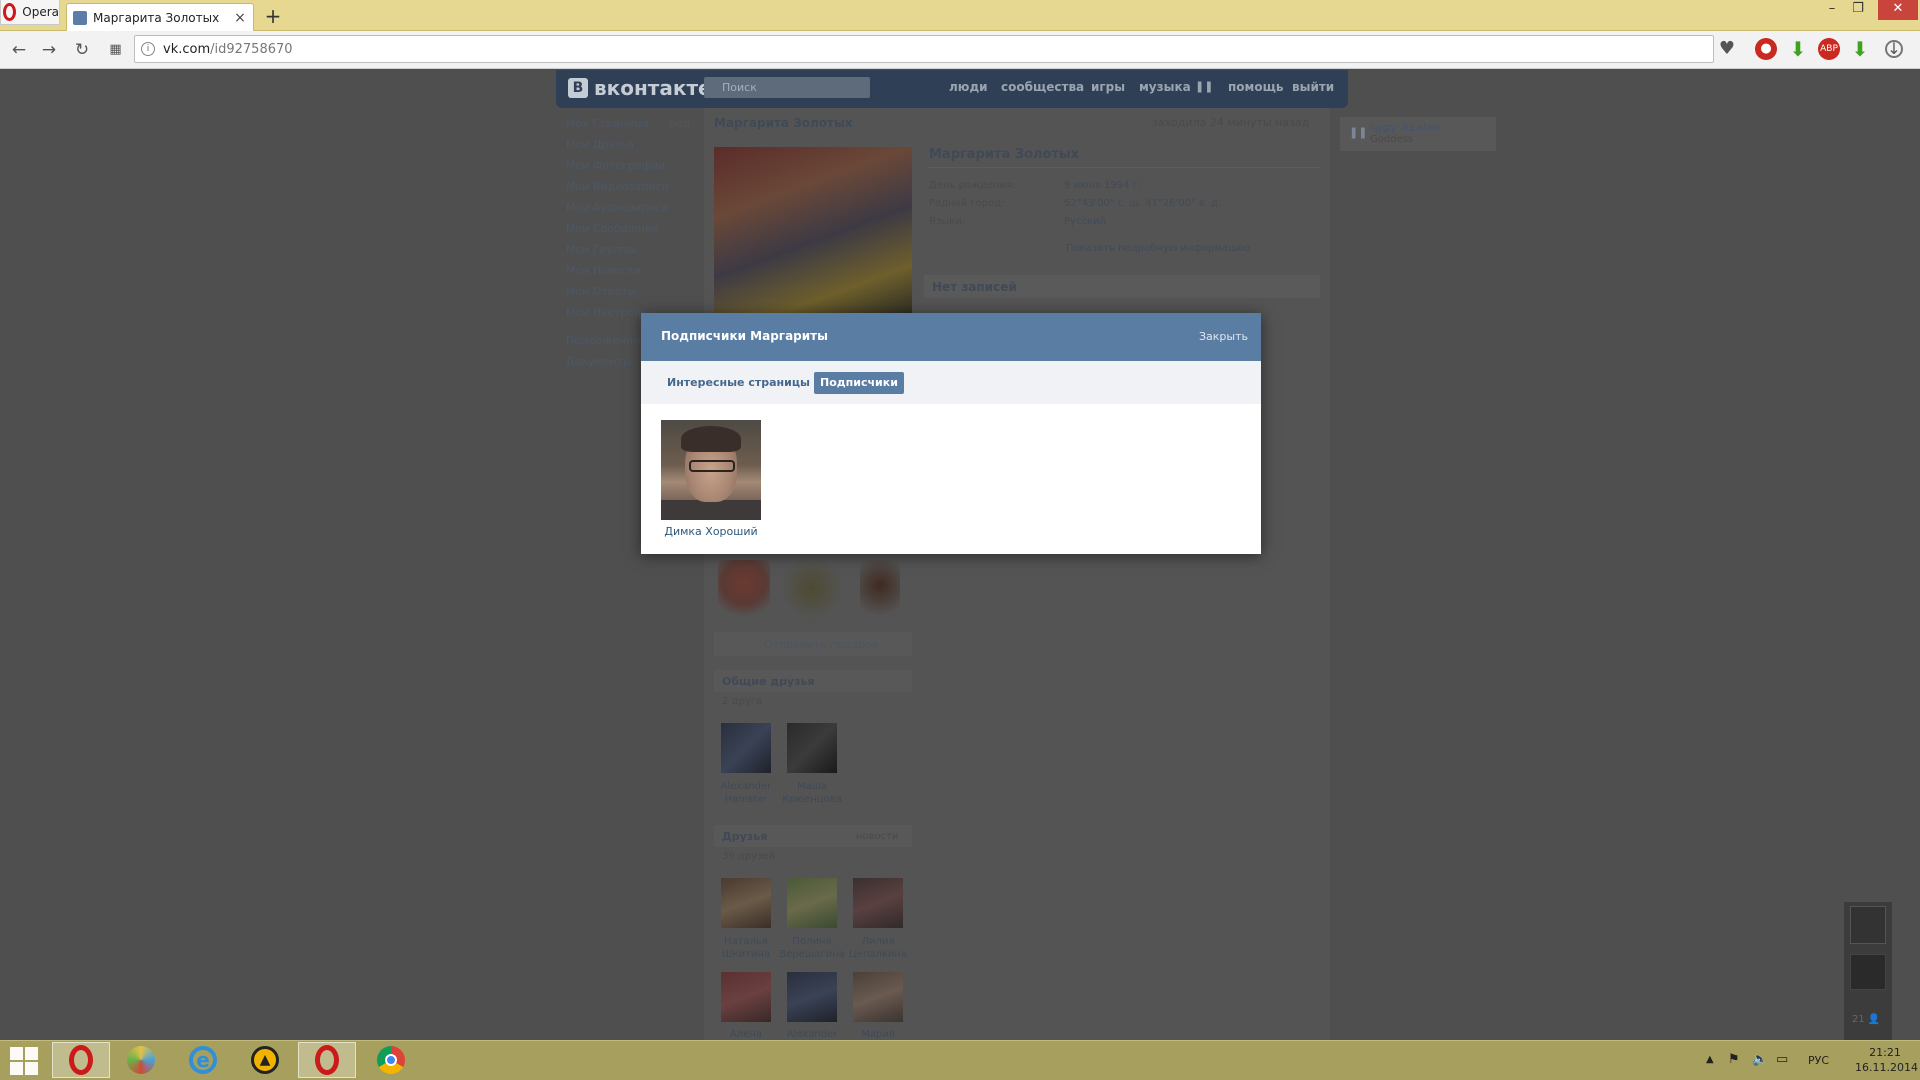 This screenshot has width=1920, height=1080. Describe the element at coordinates (40, 12) in the screenshot. I see `opera-menu-label: Opera` at that location.